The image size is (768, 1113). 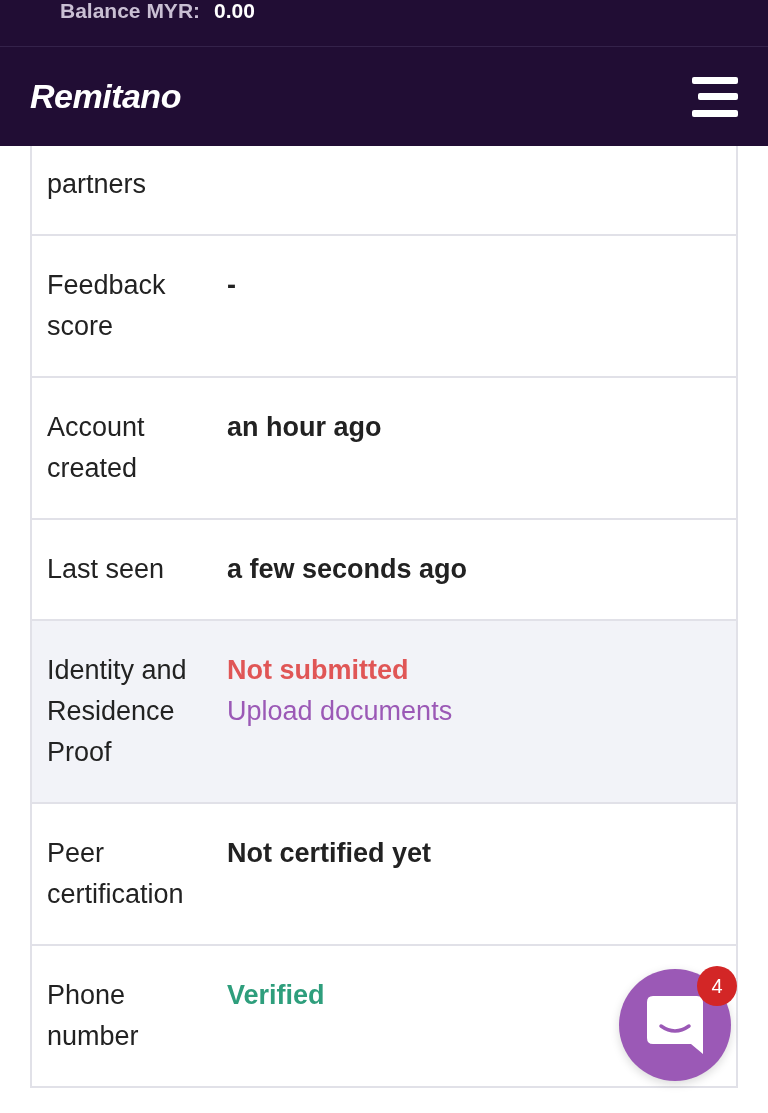 What do you see at coordinates (675, 1025) in the screenshot?
I see `chat-icon` at bounding box center [675, 1025].